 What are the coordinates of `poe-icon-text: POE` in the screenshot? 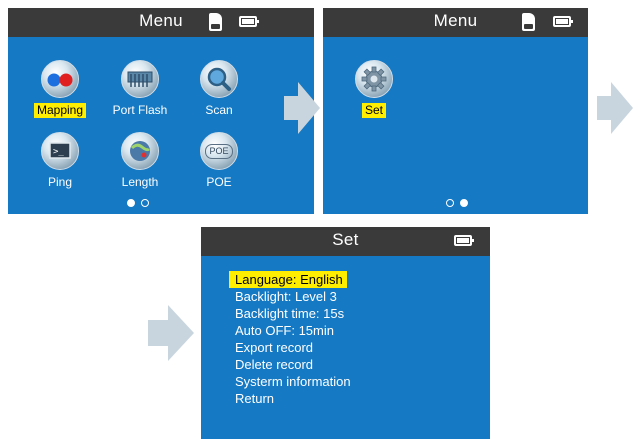 It's located at (219, 151).